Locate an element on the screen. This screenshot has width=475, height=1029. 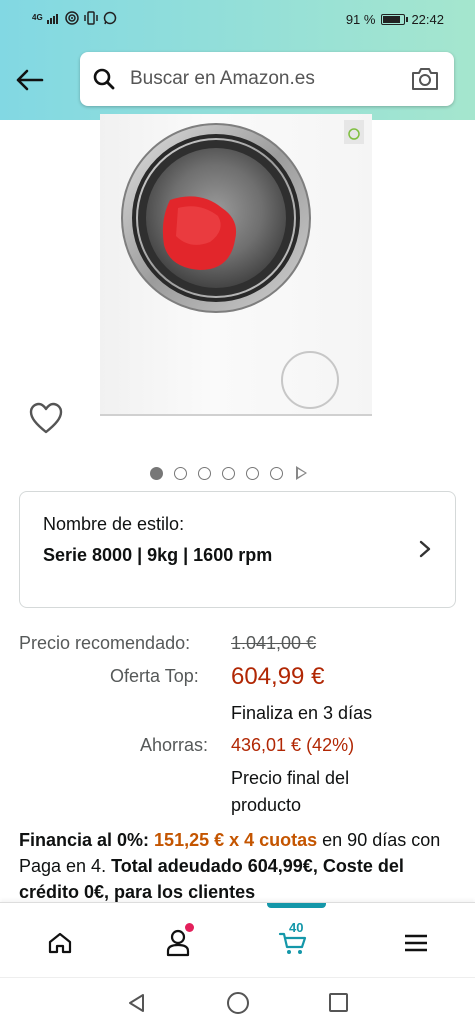
home-icon is located at coordinates (60, 943).